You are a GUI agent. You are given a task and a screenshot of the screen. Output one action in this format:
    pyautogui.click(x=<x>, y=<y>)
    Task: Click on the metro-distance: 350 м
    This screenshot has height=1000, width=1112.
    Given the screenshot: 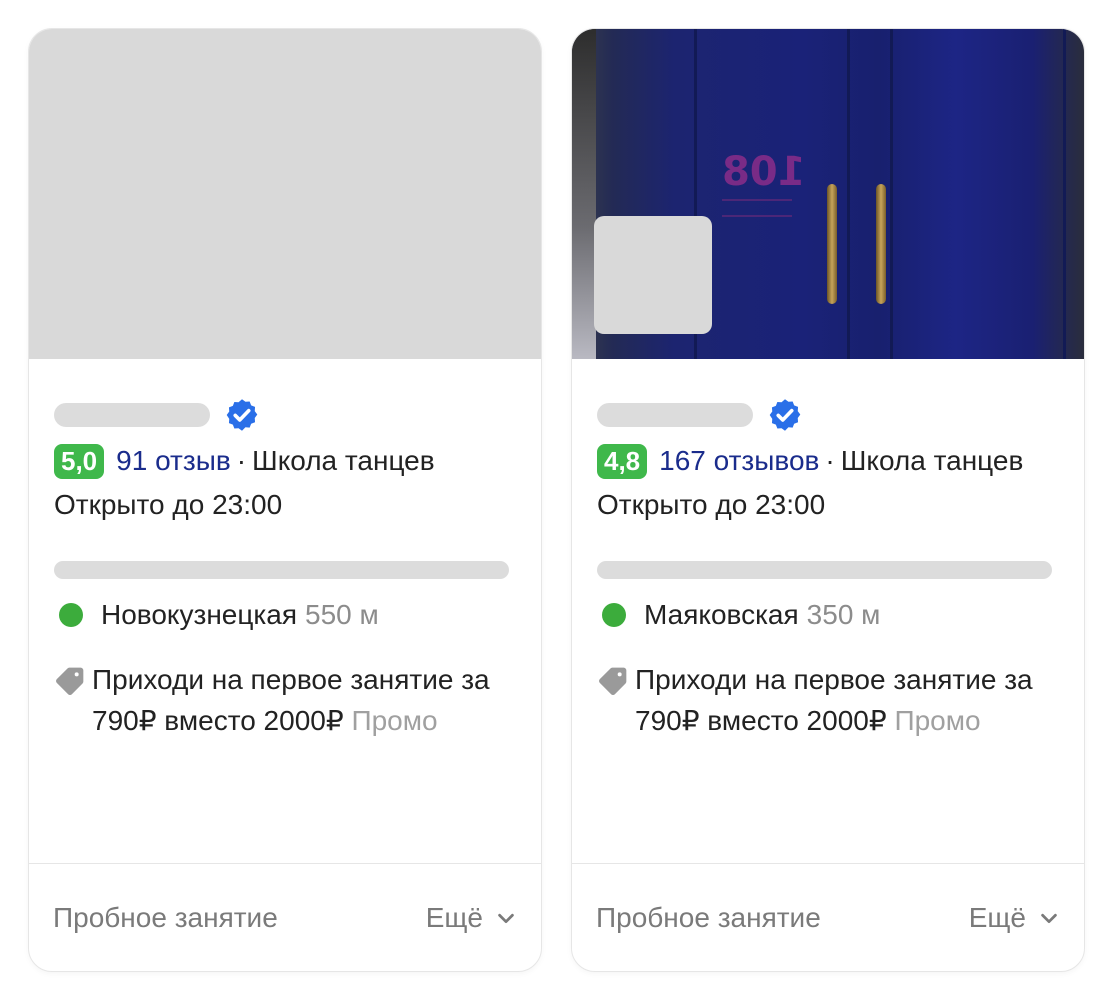 What is the action you would take?
    pyautogui.click(x=843, y=614)
    